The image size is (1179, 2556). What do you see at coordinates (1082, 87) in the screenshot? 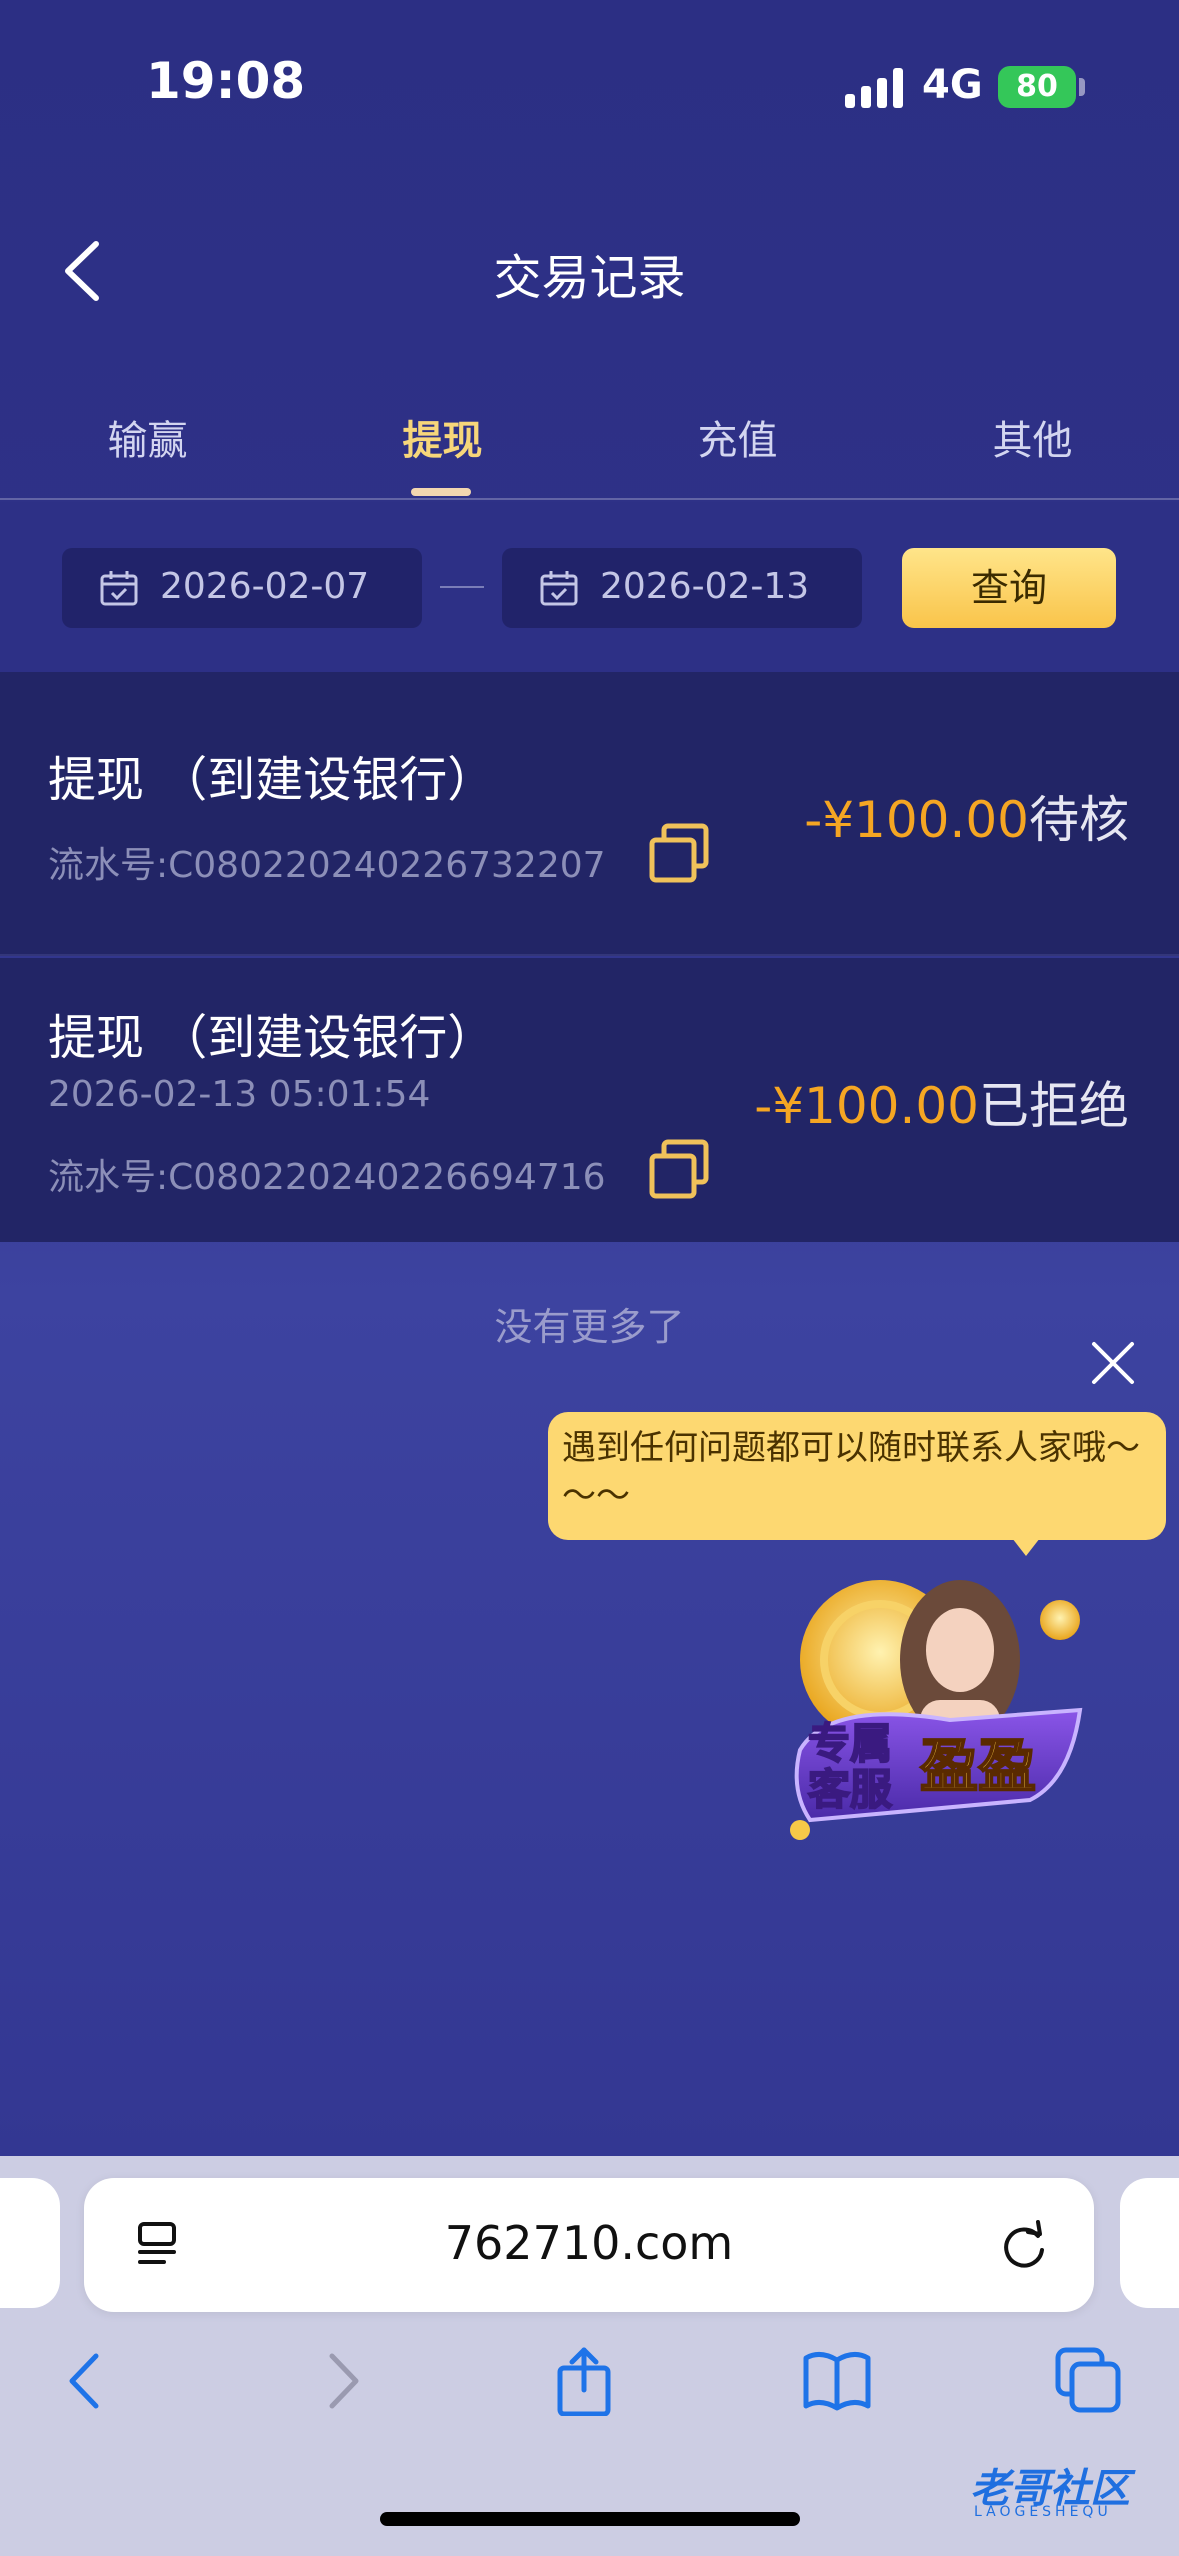
I see `battery-cap` at bounding box center [1082, 87].